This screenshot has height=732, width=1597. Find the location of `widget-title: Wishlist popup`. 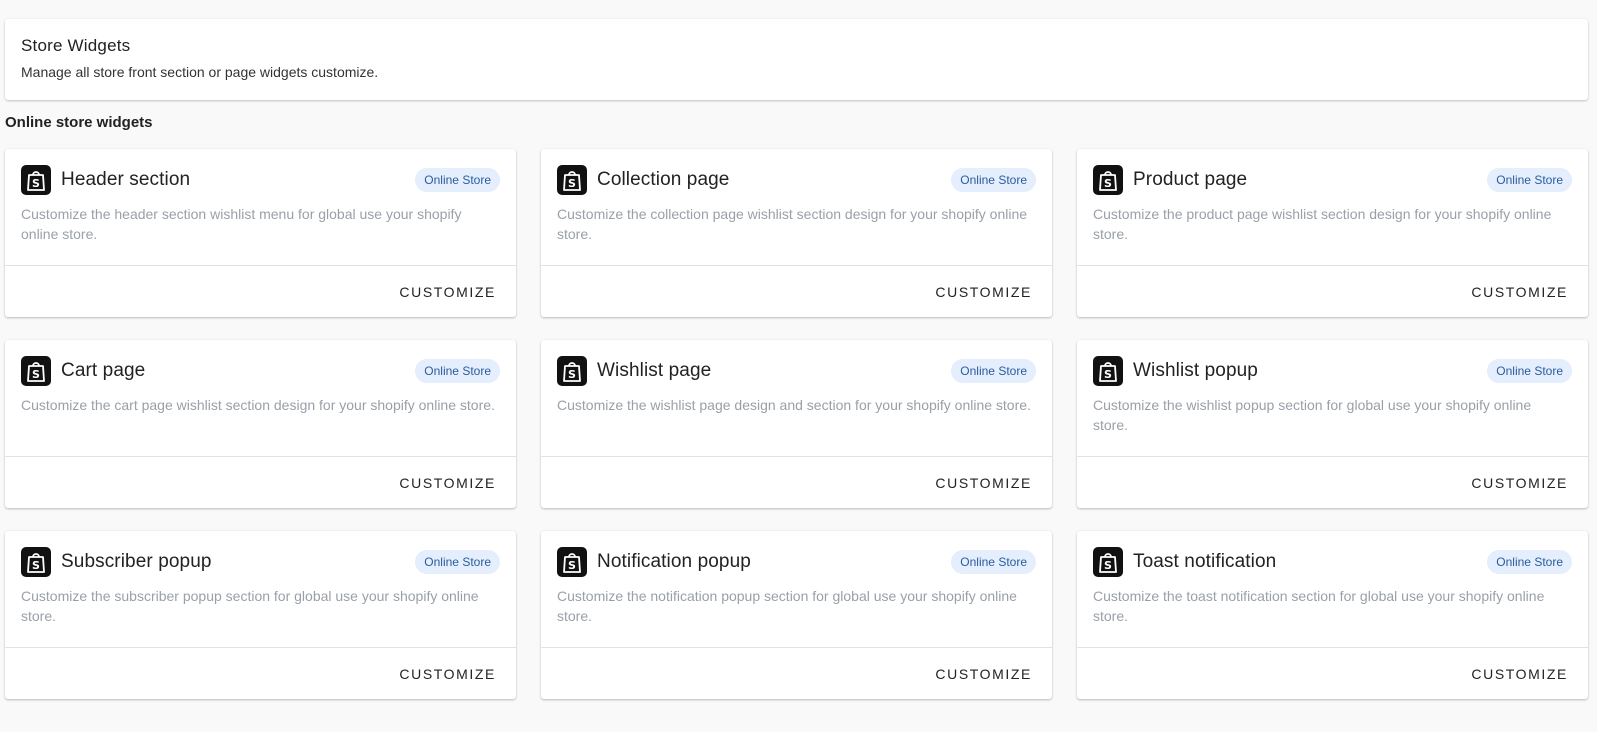

widget-title: Wishlist popup is located at coordinates (1195, 370).